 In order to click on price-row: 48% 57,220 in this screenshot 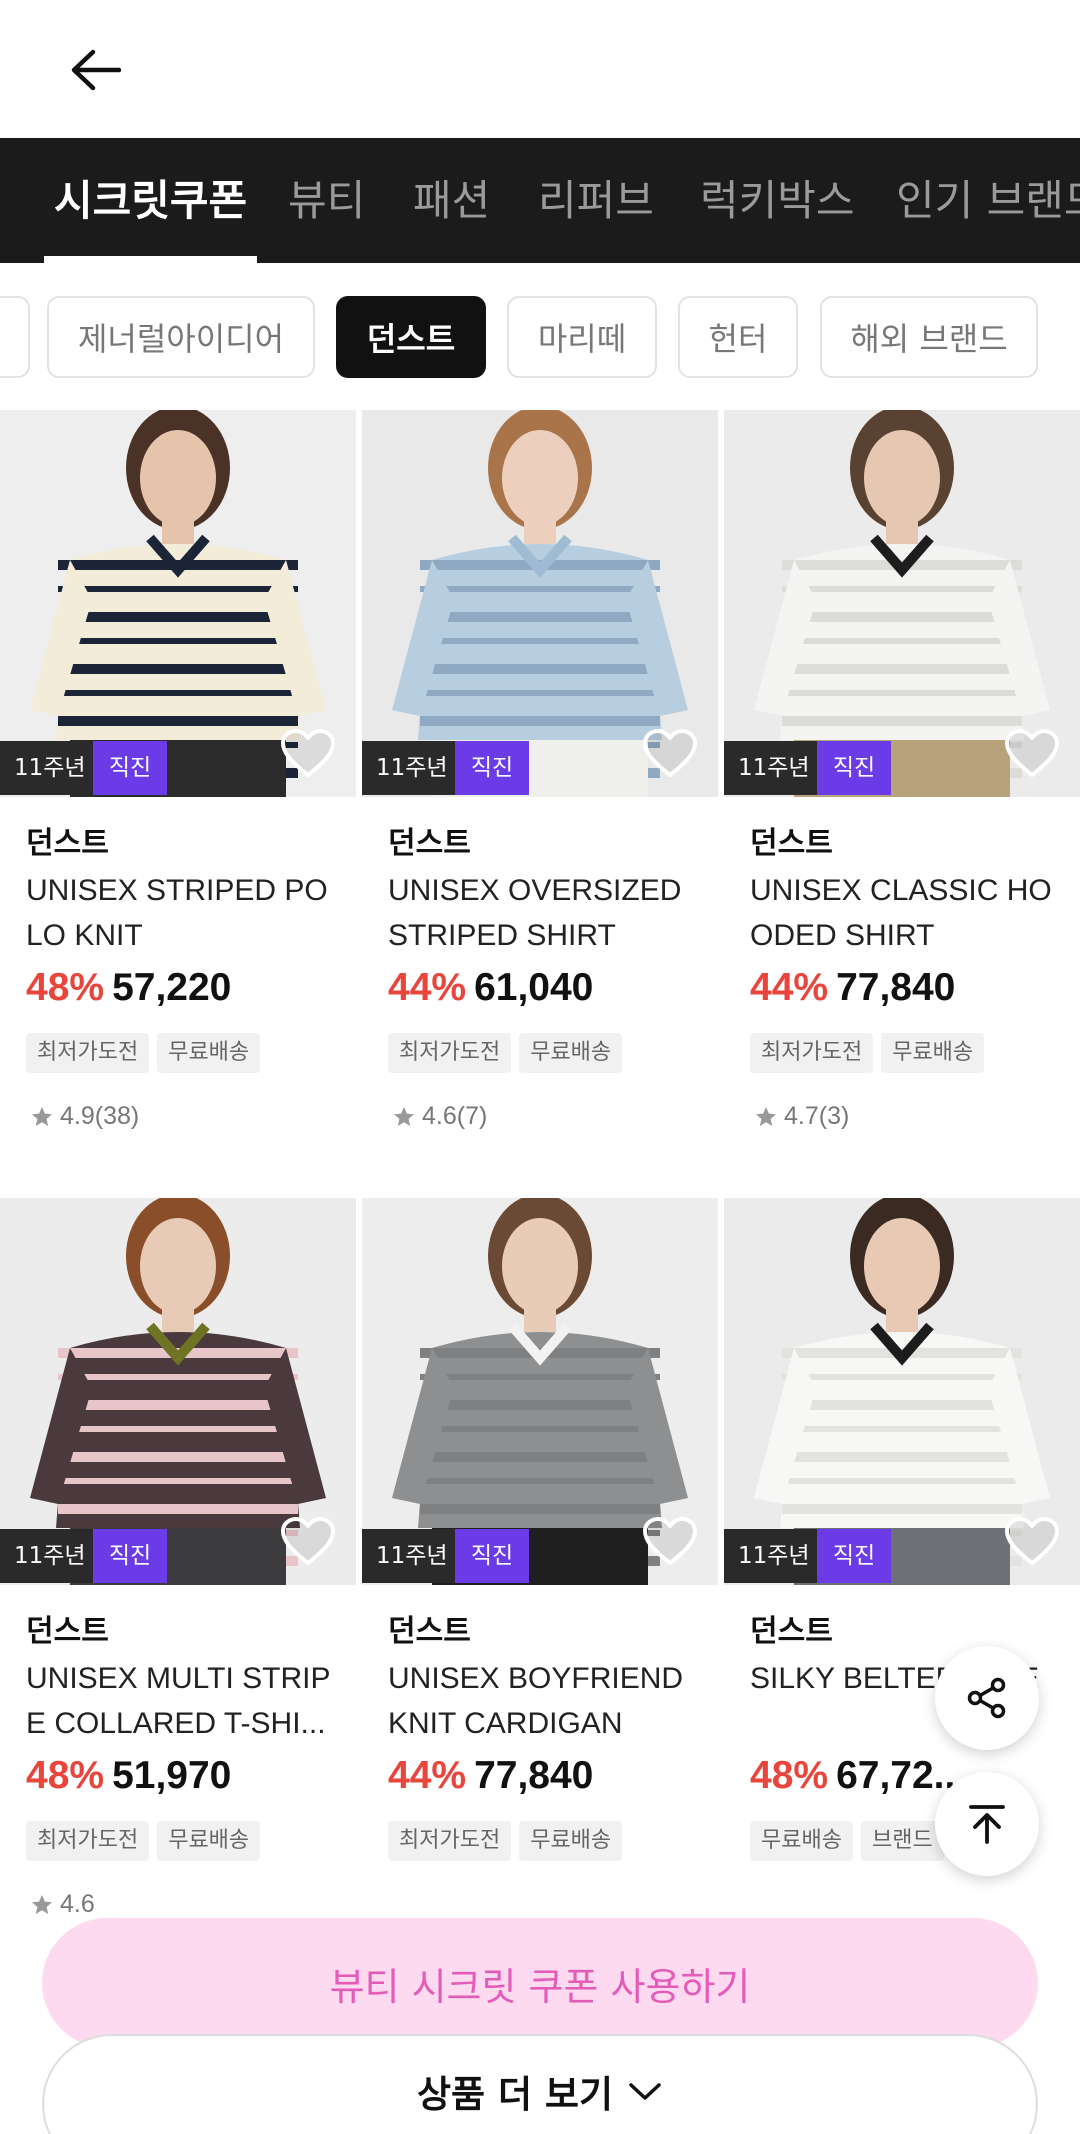, I will do `click(128, 988)`.